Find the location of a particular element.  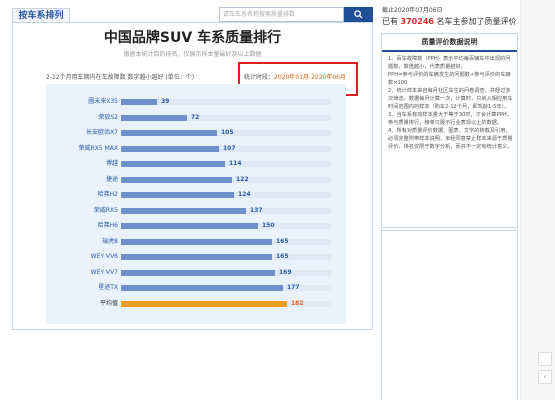

search-button is located at coordinates (358, 14).